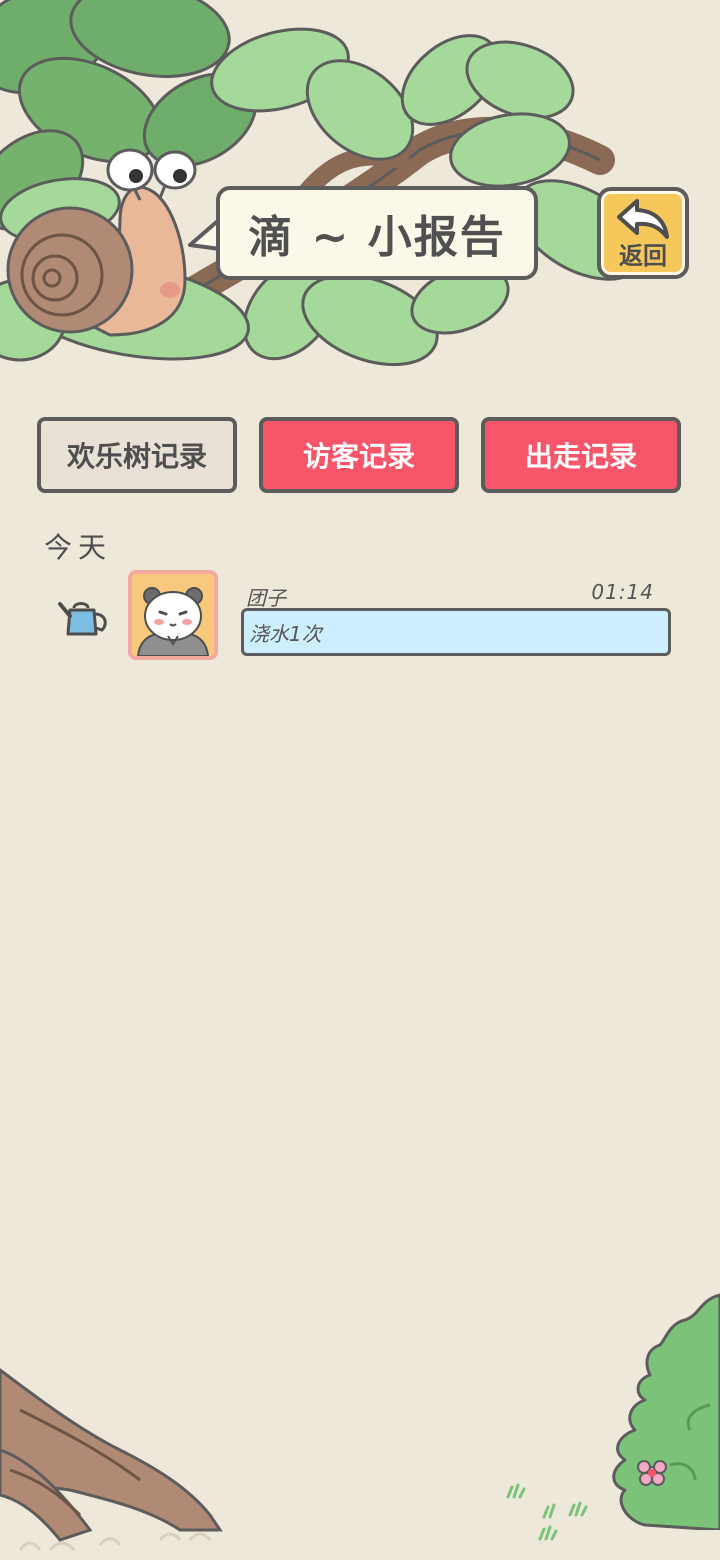  Describe the element at coordinates (377, 233) in the screenshot. I see `page-title: 滴 ~ 小报告` at that location.